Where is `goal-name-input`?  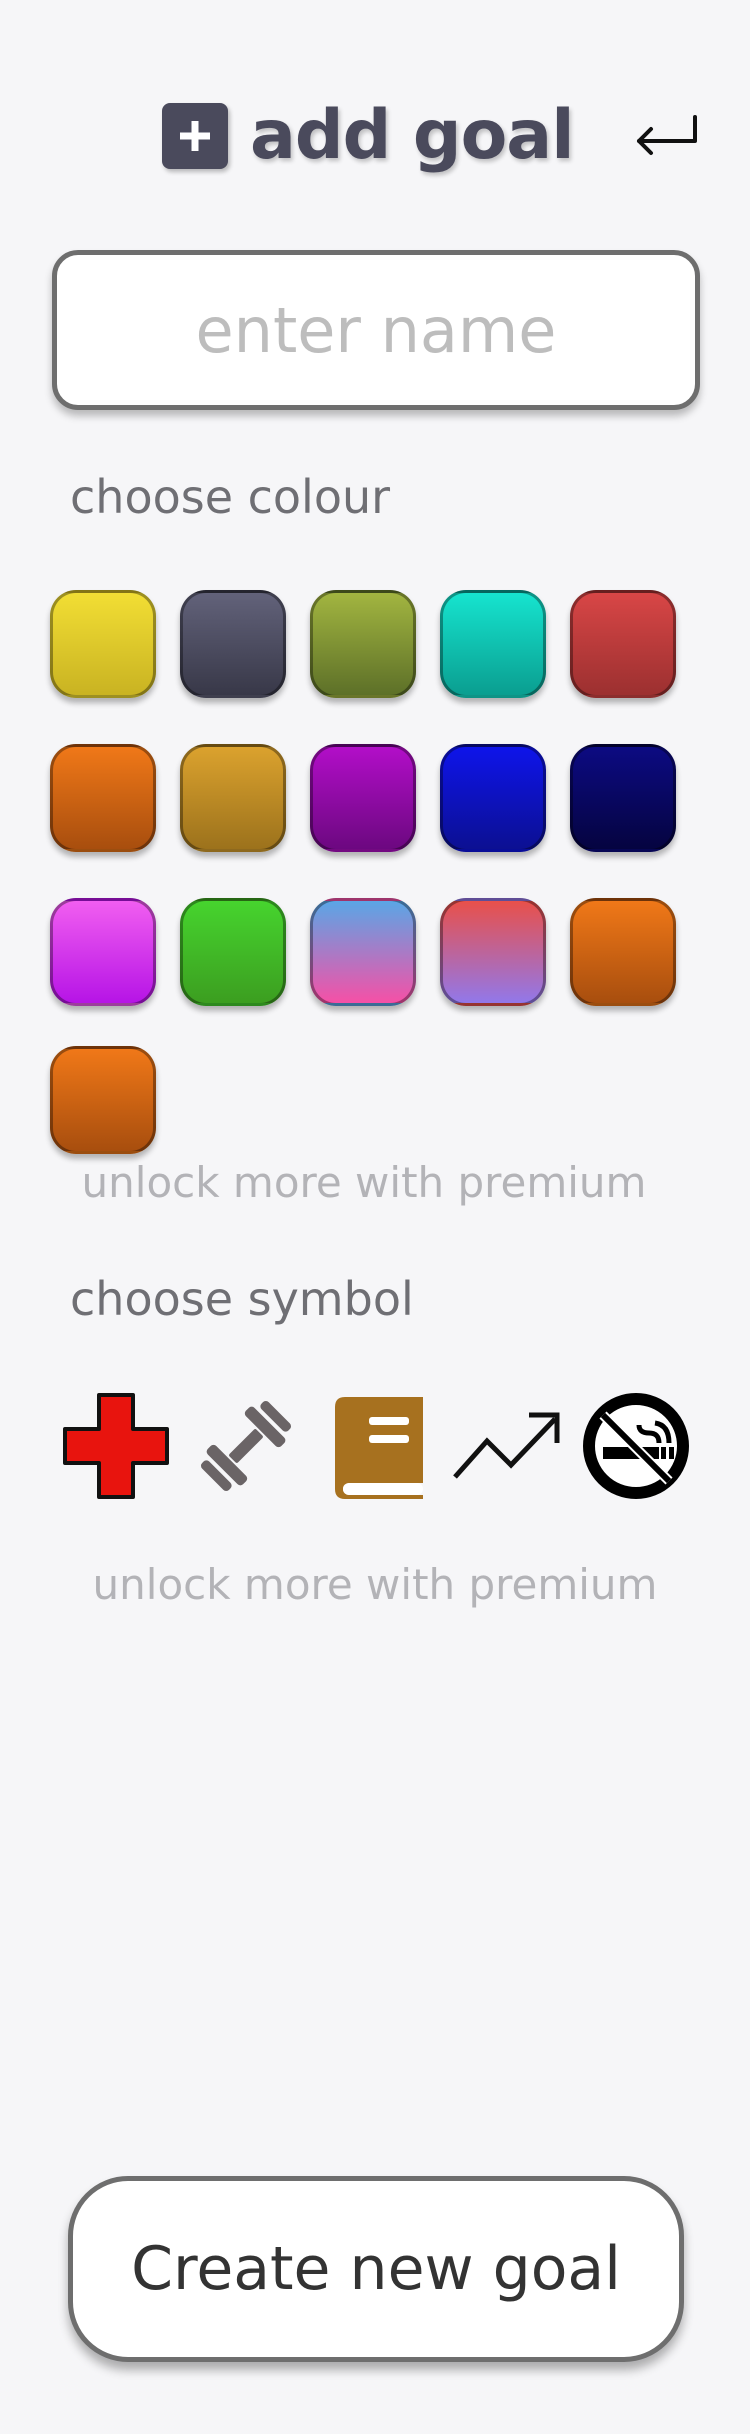
goal-name-input is located at coordinates (376, 330).